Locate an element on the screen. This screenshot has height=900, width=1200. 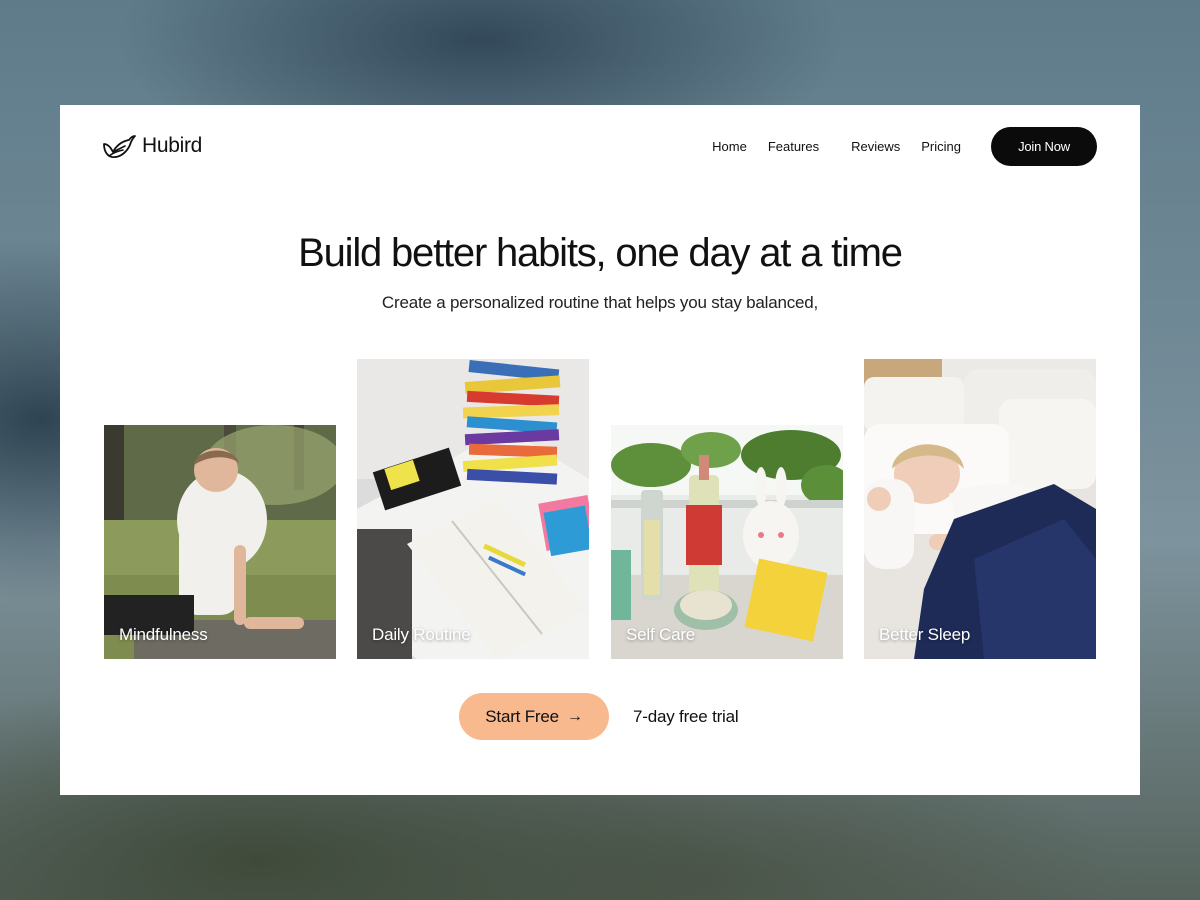
free-trial-note: 7-day free trial is located at coordinates (686, 716).